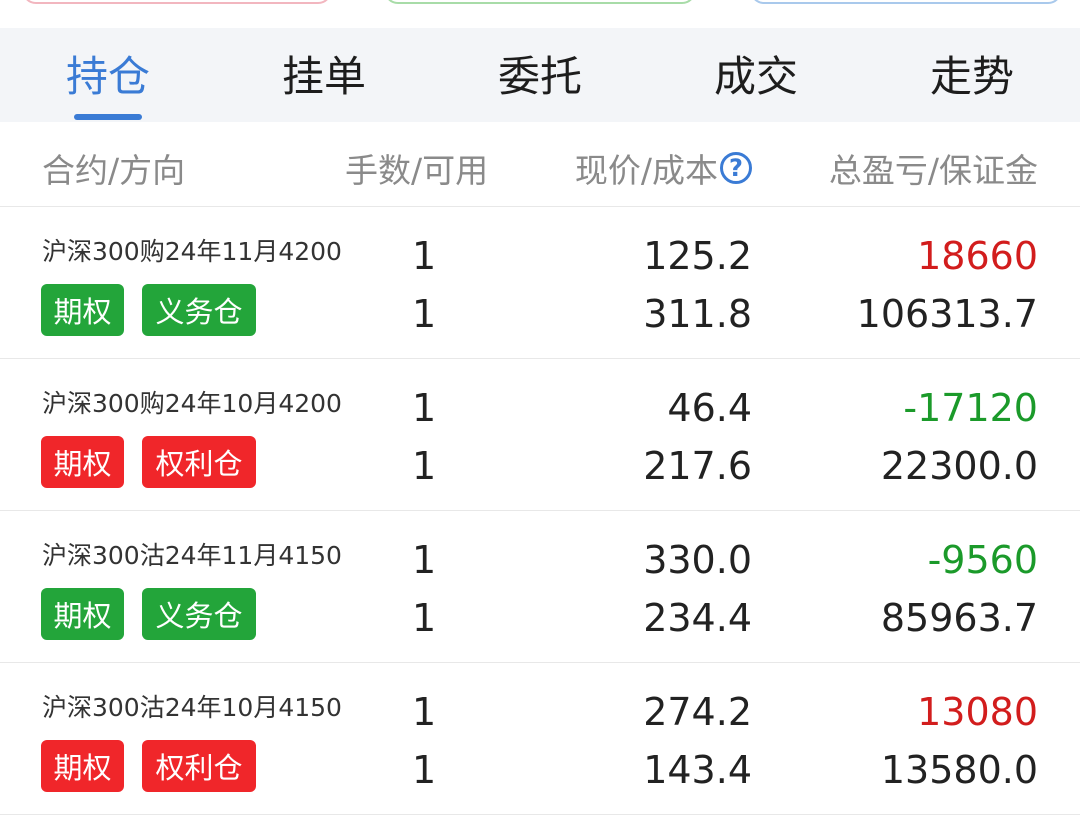  What do you see at coordinates (192, 555) in the screenshot?
I see `contract-name: 沪深300沽24年11月4150` at bounding box center [192, 555].